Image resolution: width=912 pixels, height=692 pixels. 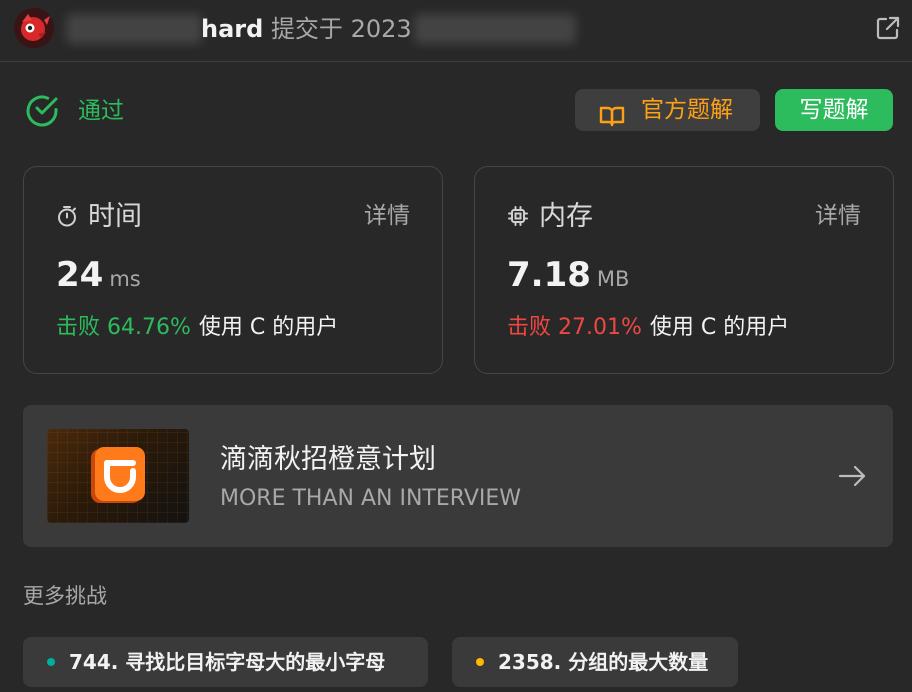 I want to click on more-challenges-heading: 更多挑战, so click(x=65, y=596).